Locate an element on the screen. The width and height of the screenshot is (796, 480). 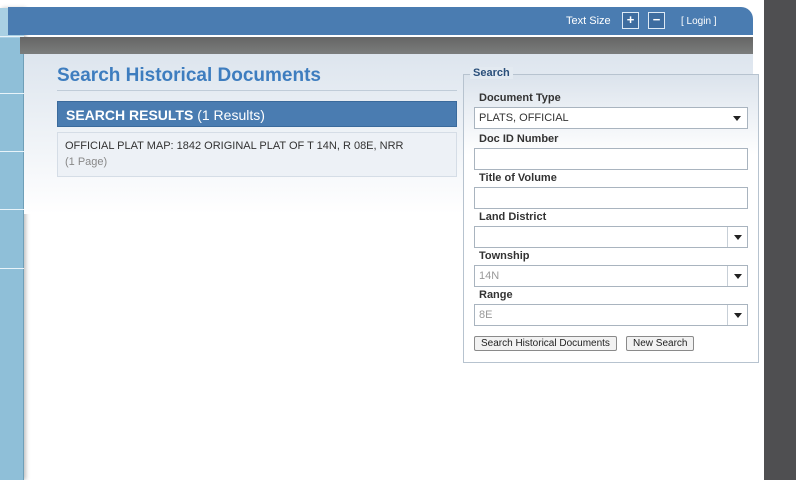
document-type-value: PLATS, OFFICIAL is located at coordinates (524, 118).